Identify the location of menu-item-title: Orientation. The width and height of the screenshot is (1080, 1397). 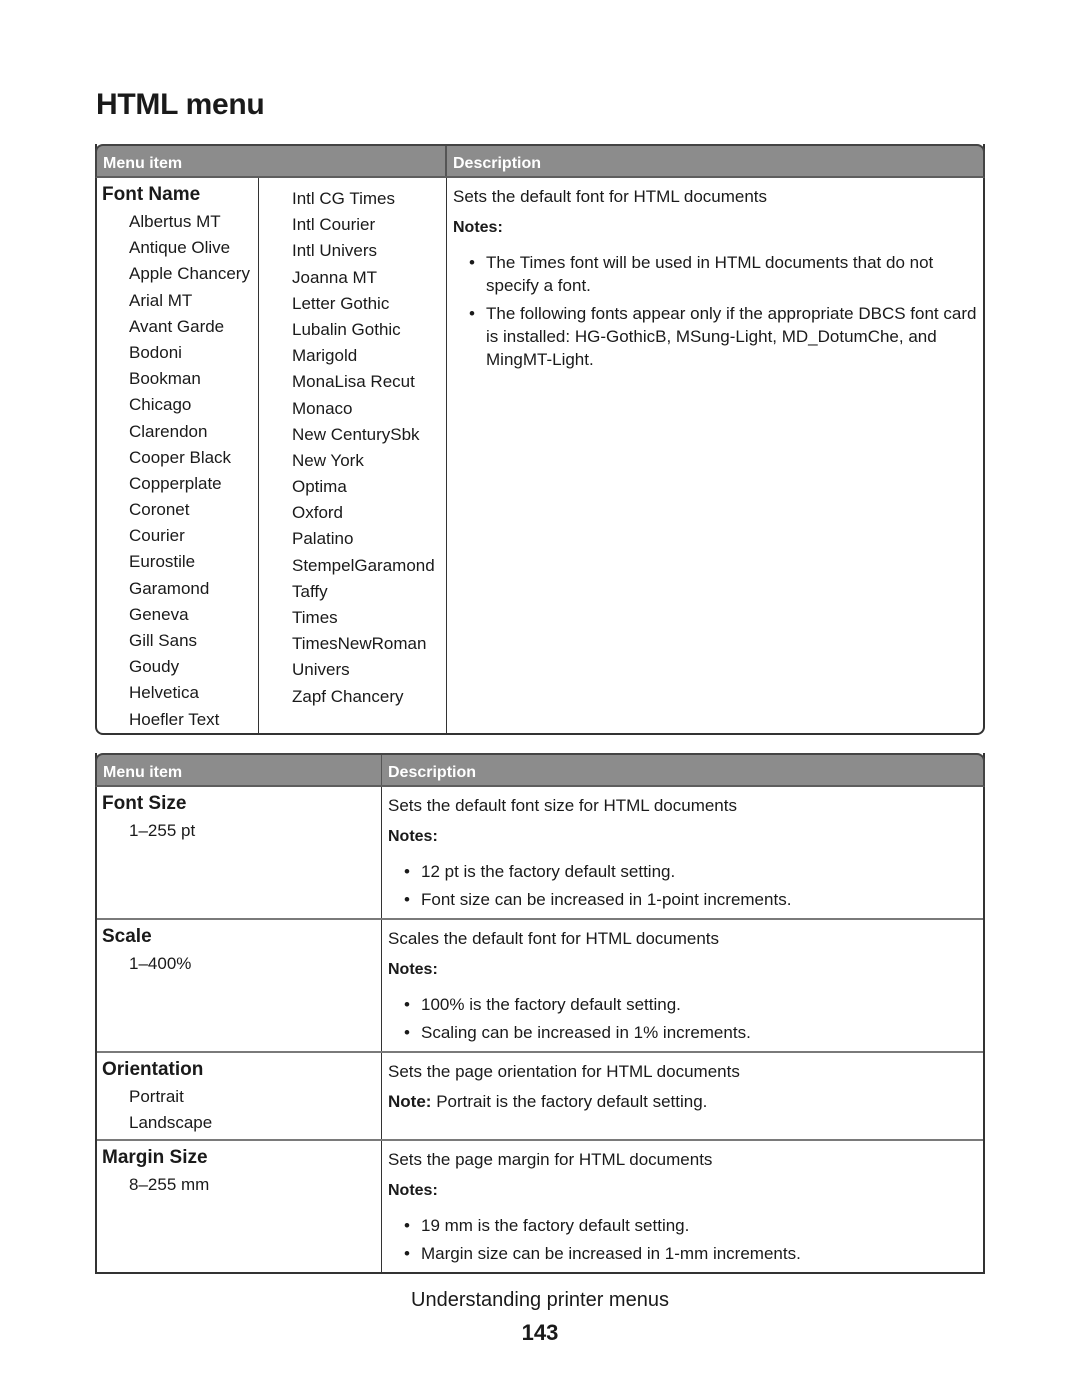
(153, 1069).